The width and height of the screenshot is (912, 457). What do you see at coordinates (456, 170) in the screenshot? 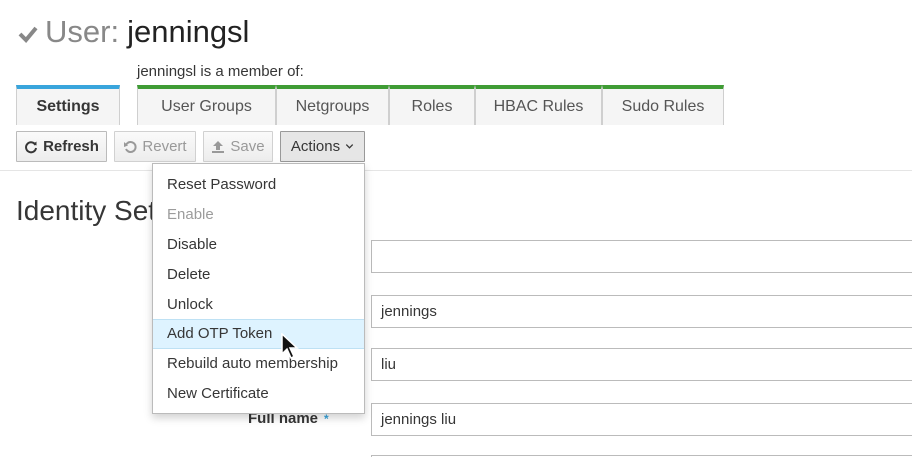
I see `toolbar-divider` at bounding box center [456, 170].